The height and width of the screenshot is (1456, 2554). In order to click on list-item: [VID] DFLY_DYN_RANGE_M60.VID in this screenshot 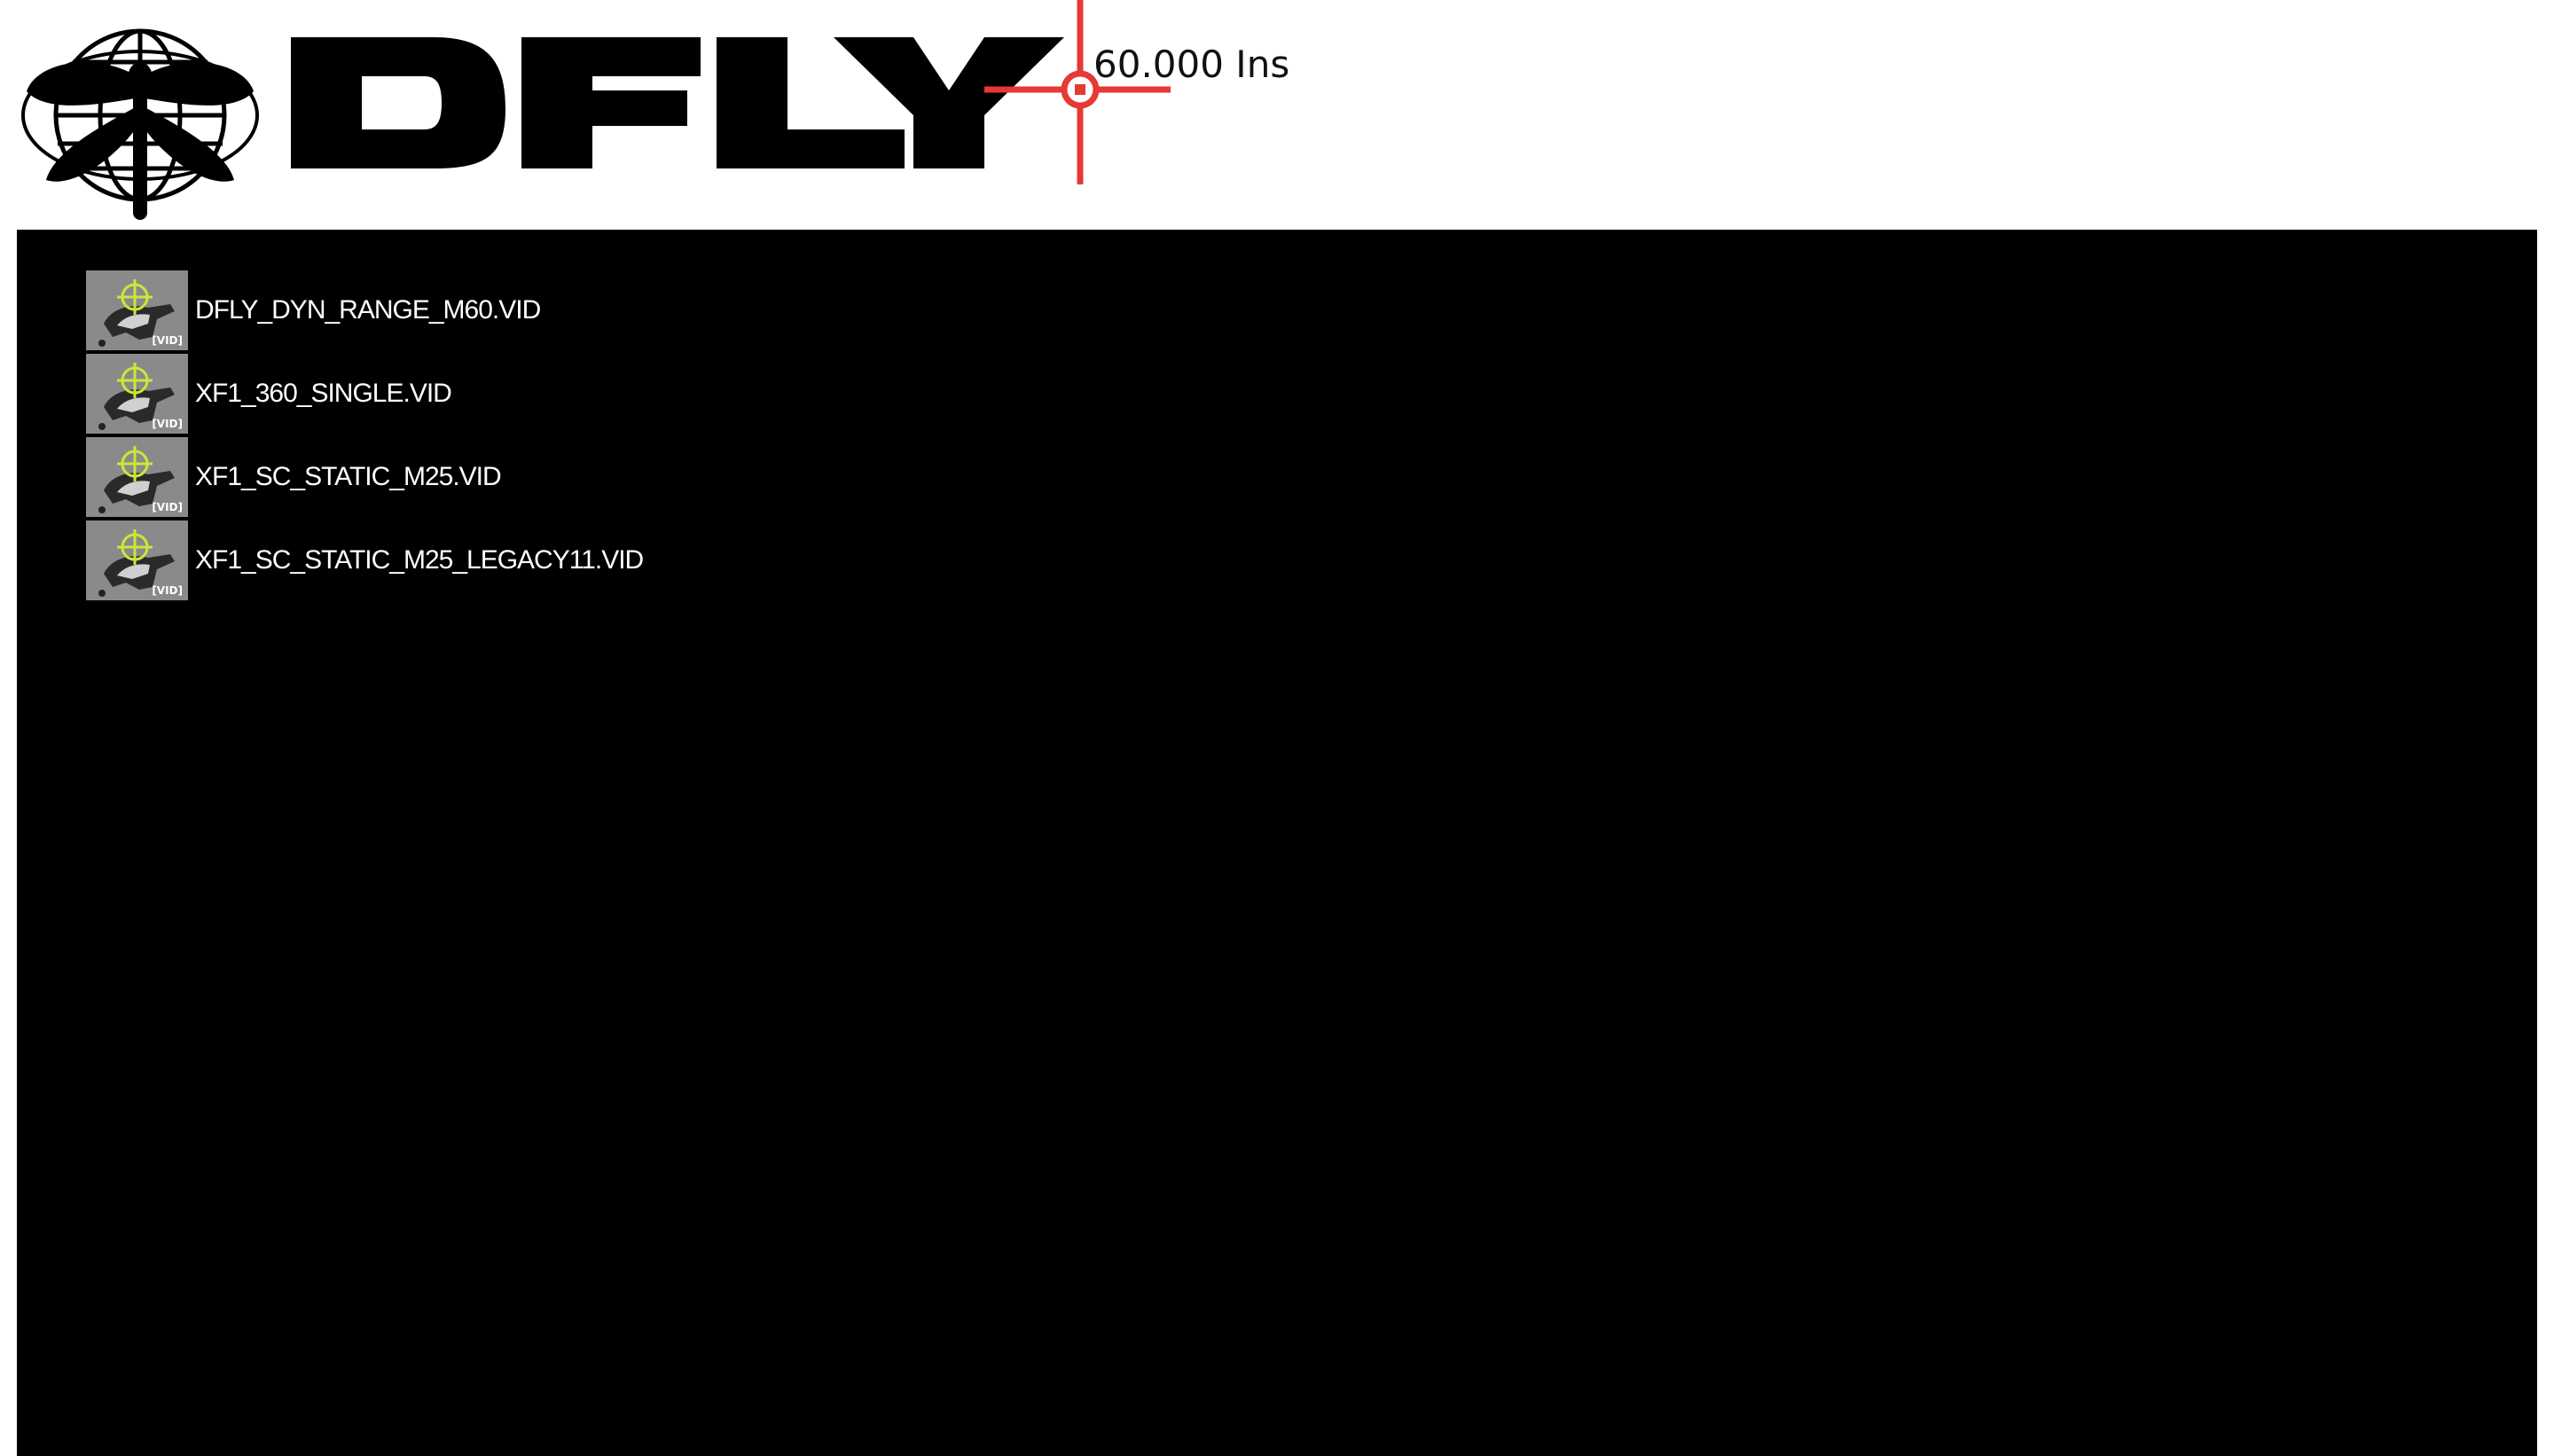, I will do `click(364, 310)`.